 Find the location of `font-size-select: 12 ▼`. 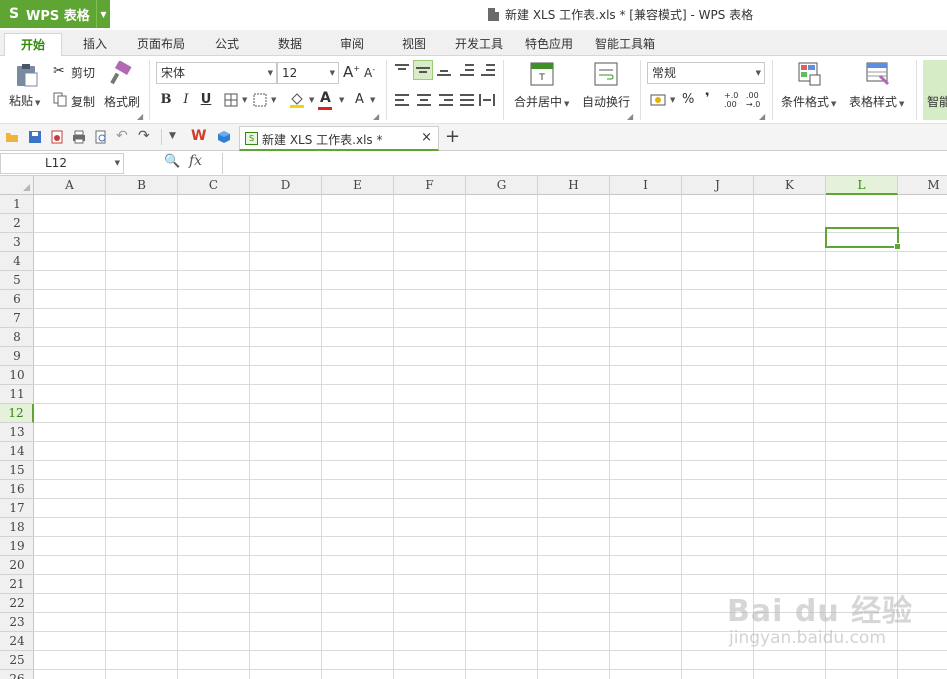

font-size-select: 12 ▼ is located at coordinates (308, 73).